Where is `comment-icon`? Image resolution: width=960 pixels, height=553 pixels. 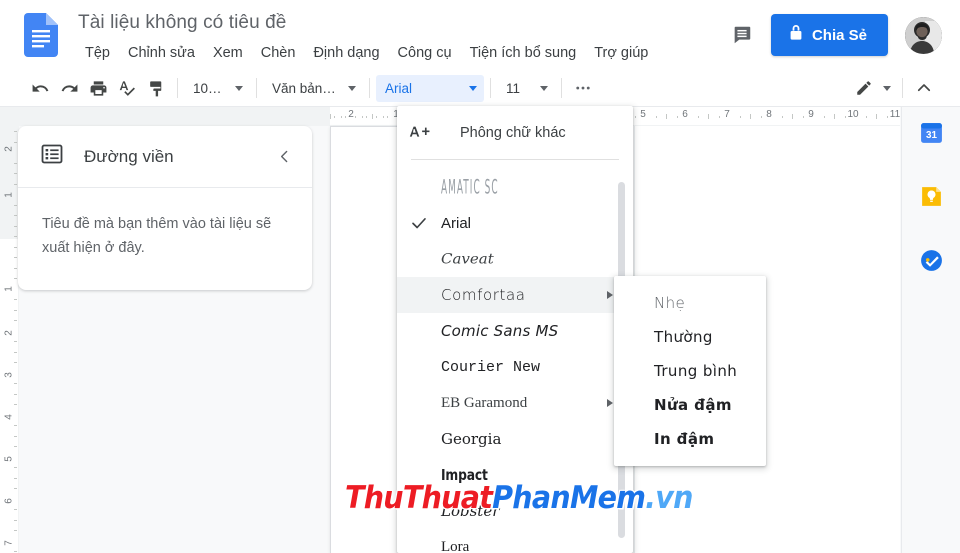
comment-icon is located at coordinates (742, 35).